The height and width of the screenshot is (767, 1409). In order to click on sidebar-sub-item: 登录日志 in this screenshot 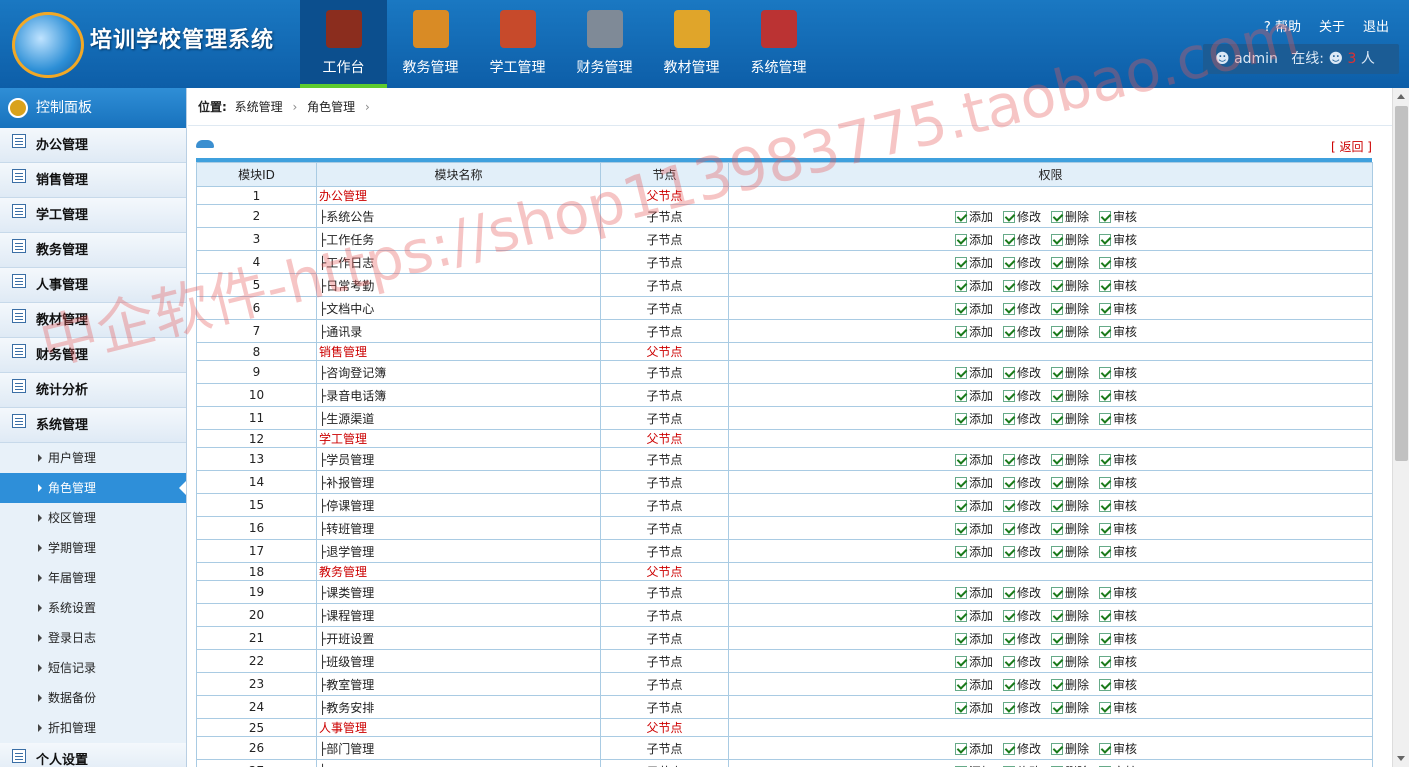, I will do `click(93, 638)`.